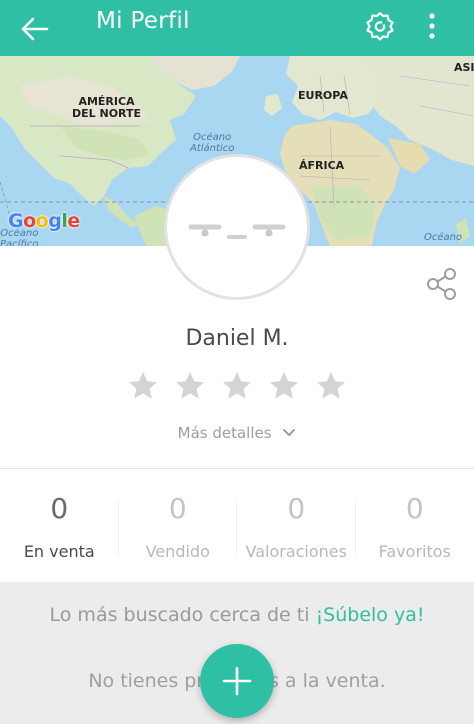 This screenshot has height=724, width=474. I want to click on map-label-atlantic: Océano Atlántico, so click(212, 143).